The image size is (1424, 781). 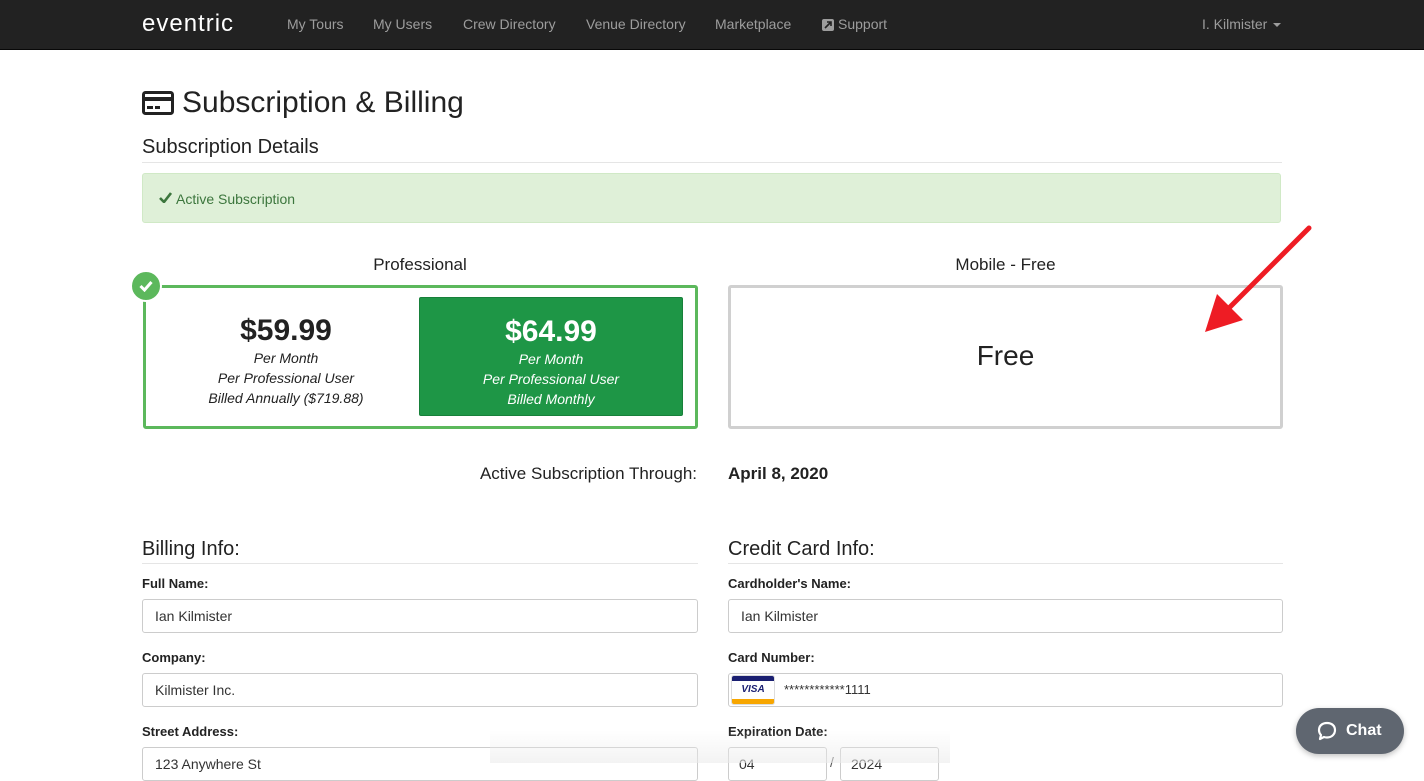 I want to click on chat-label: Chat, so click(x=1364, y=730).